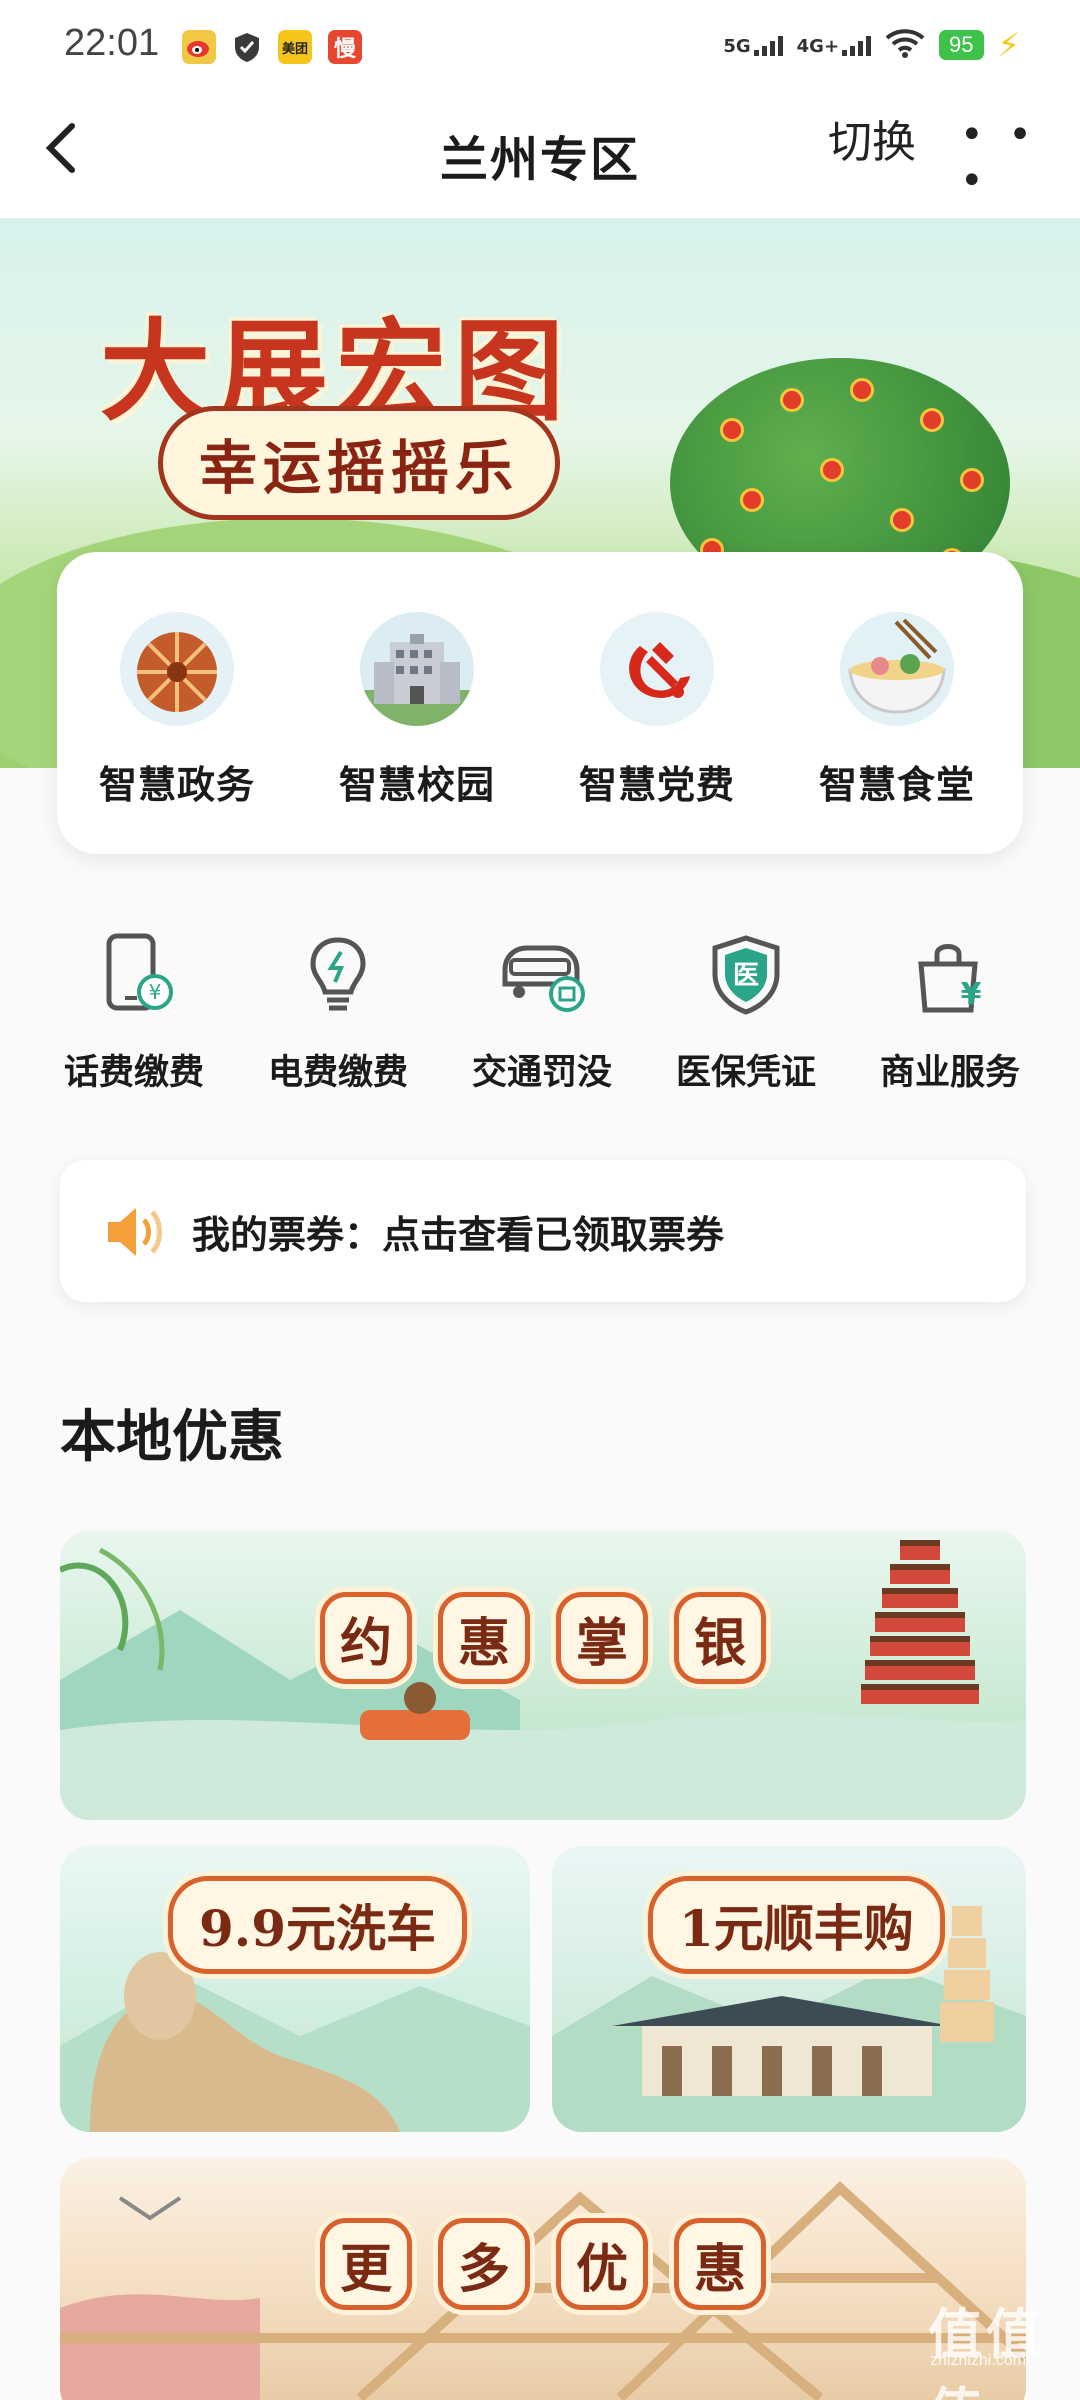 Image resolution: width=1080 pixels, height=2400 pixels. Describe the element at coordinates (247, 47) in the screenshot. I see `shield-icon` at that location.